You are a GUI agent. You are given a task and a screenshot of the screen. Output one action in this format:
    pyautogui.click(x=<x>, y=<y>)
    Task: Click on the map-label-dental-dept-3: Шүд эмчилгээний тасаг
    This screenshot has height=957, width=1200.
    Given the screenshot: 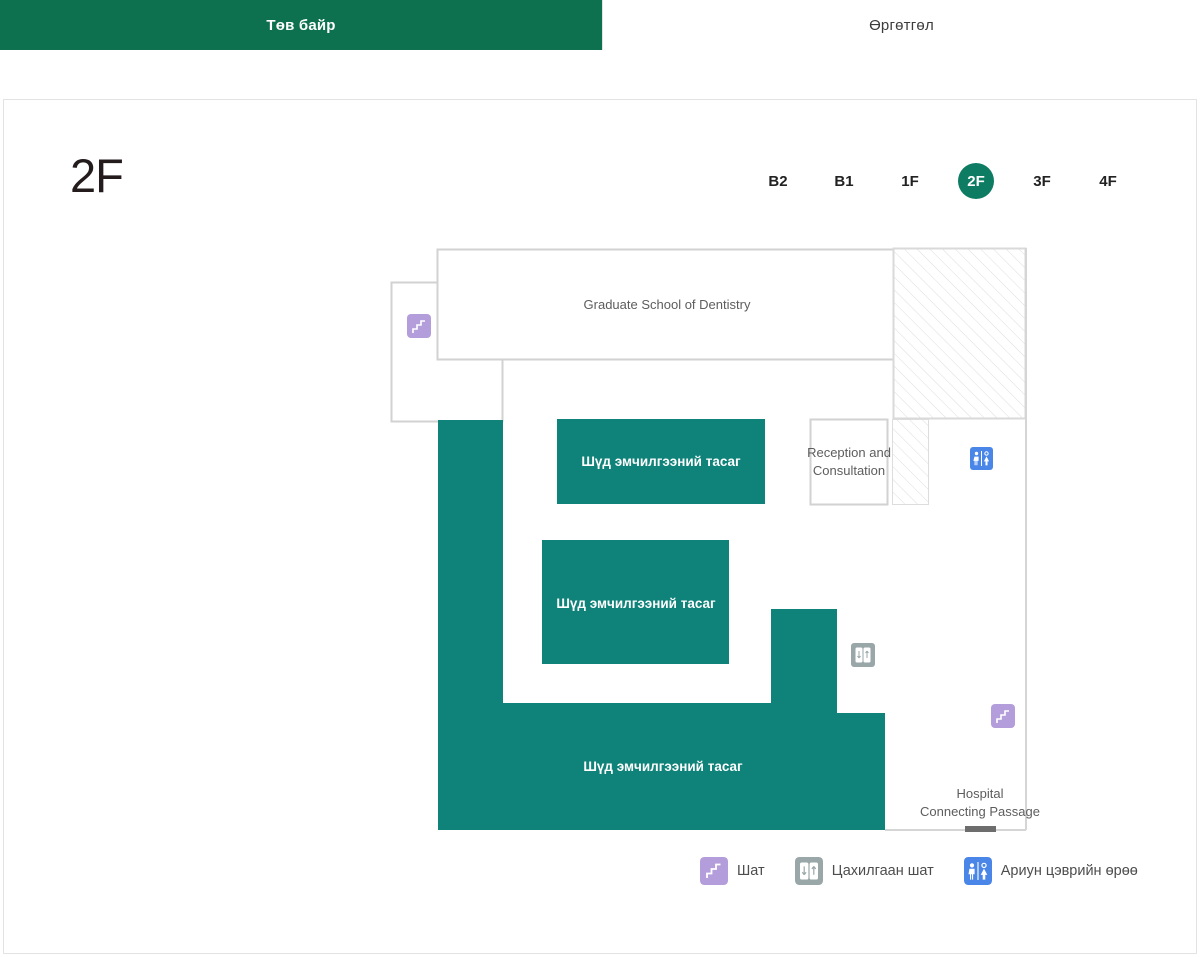 What is the action you would take?
    pyautogui.click(x=663, y=766)
    